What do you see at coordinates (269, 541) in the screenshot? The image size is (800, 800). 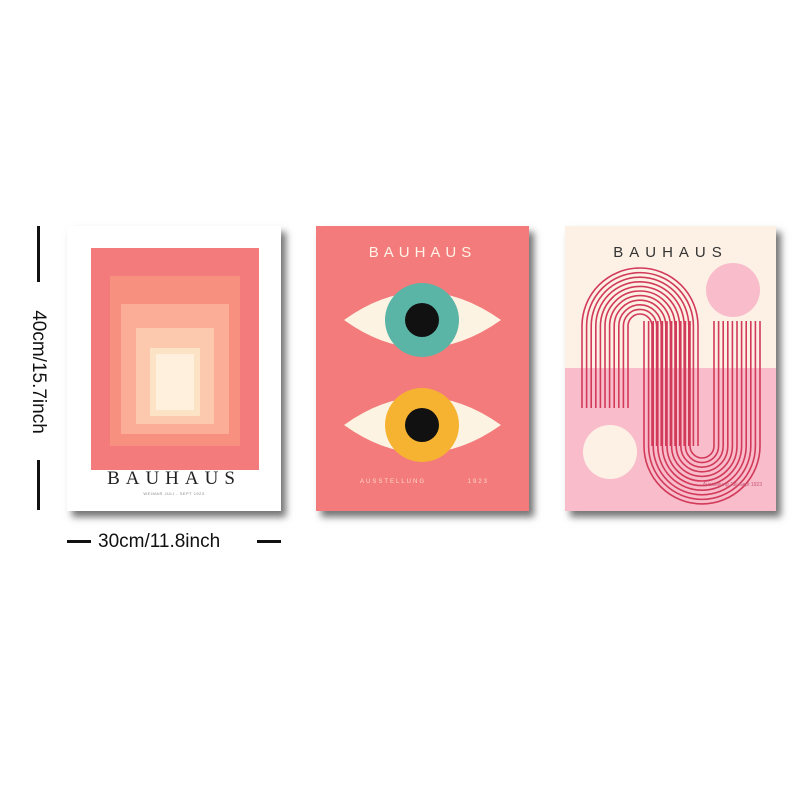 I see `width-dimension-right-tick` at bounding box center [269, 541].